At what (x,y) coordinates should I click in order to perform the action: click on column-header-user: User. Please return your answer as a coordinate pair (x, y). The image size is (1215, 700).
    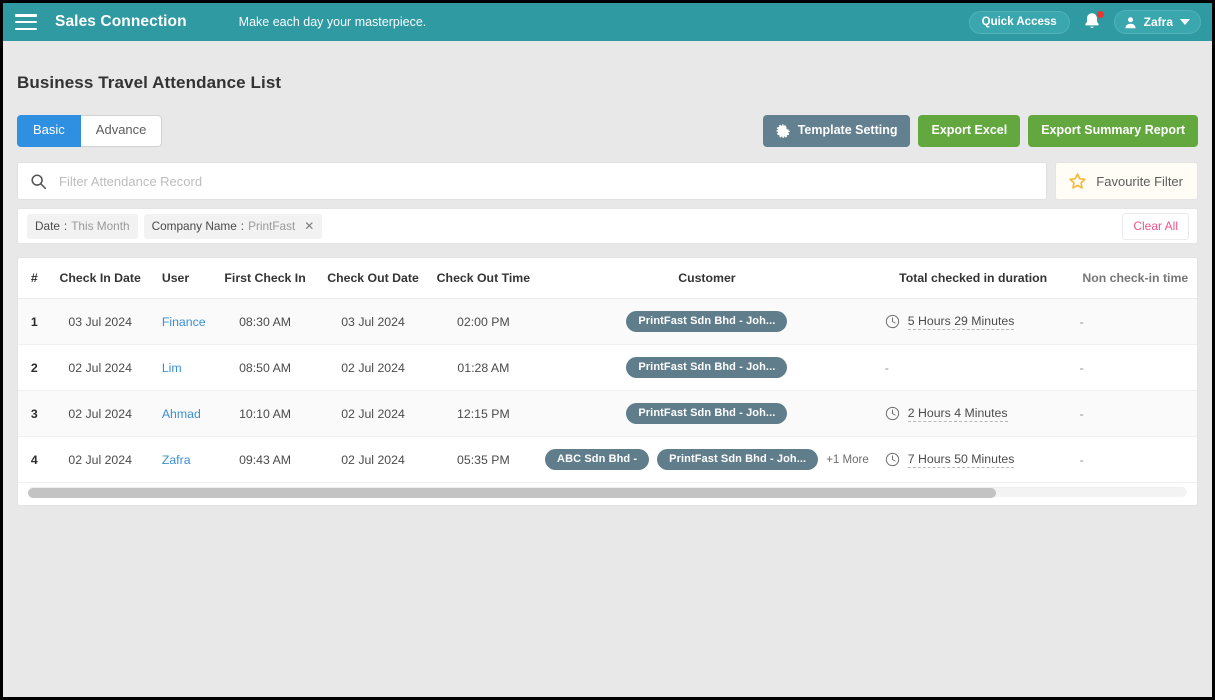
    Looking at the image, I should click on (180, 278).